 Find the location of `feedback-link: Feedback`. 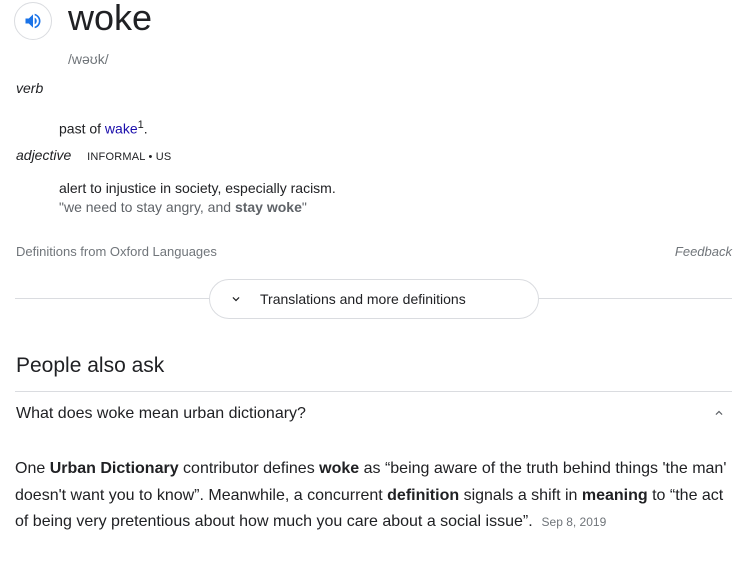

feedback-link: Feedback is located at coordinates (703, 251).